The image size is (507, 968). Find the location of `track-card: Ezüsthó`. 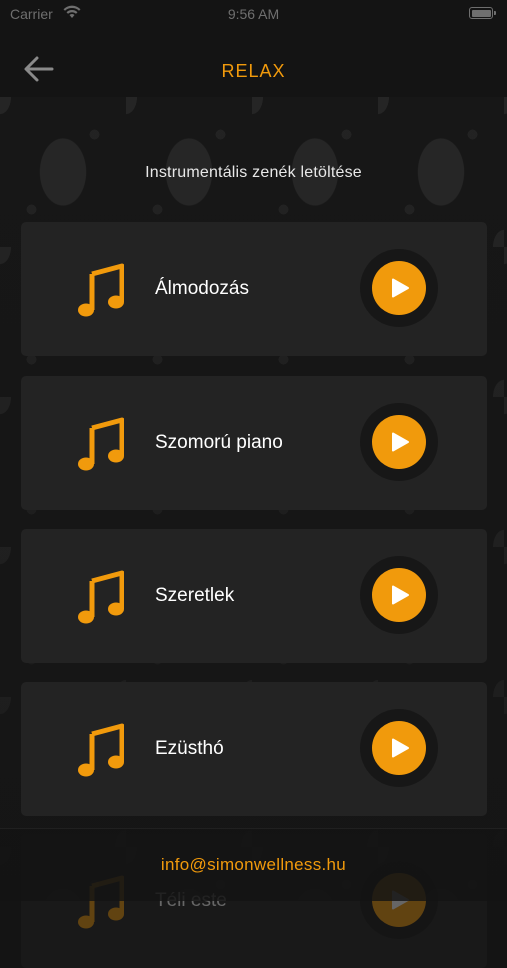

track-card: Ezüsthó is located at coordinates (254, 749).